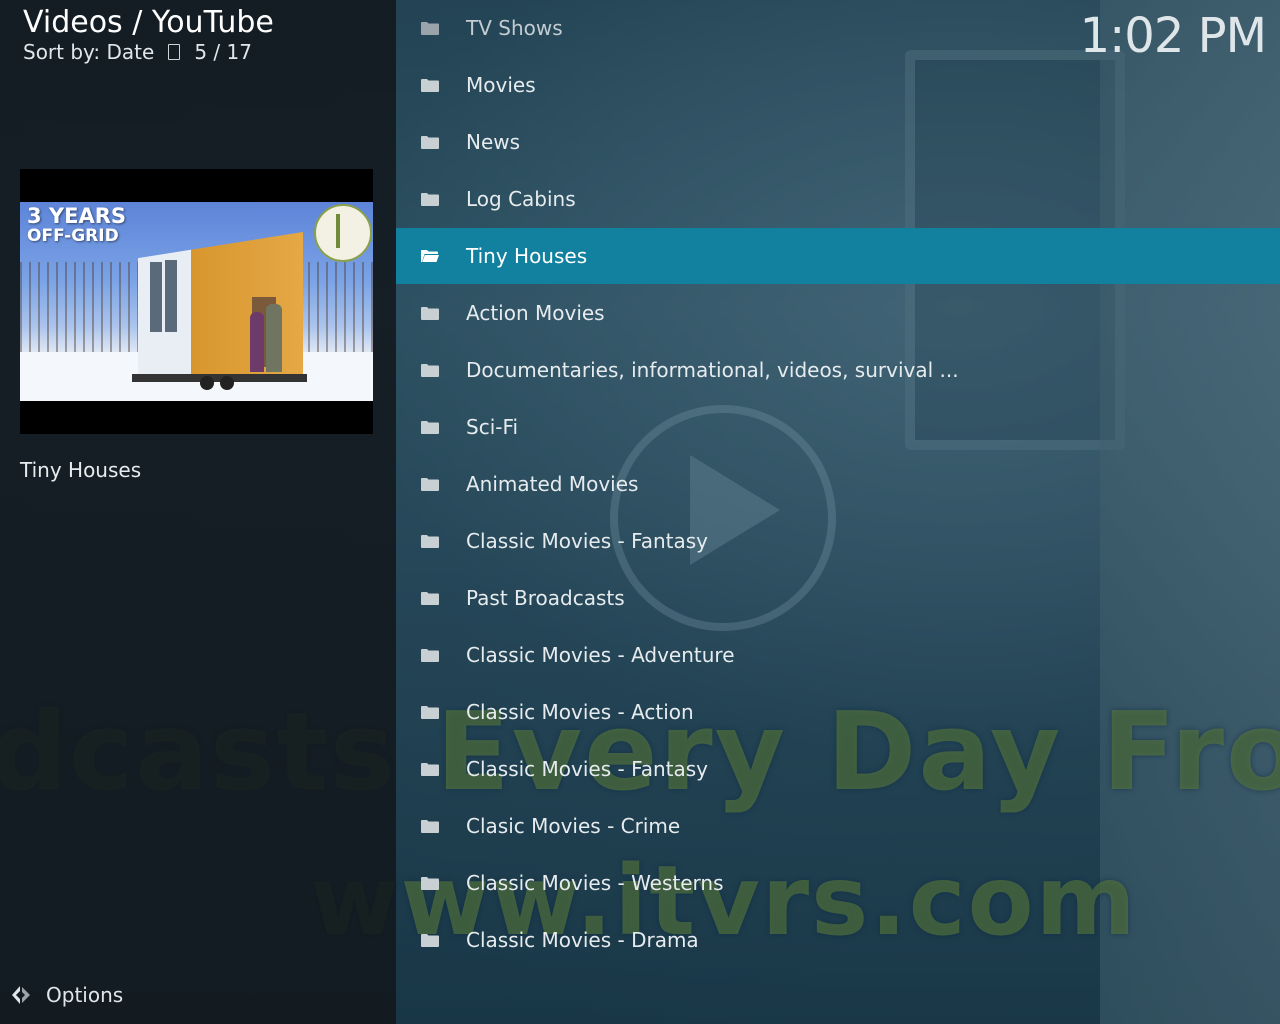 This screenshot has width=1280, height=1024. I want to click on list-item: Movies, so click(838, 85).